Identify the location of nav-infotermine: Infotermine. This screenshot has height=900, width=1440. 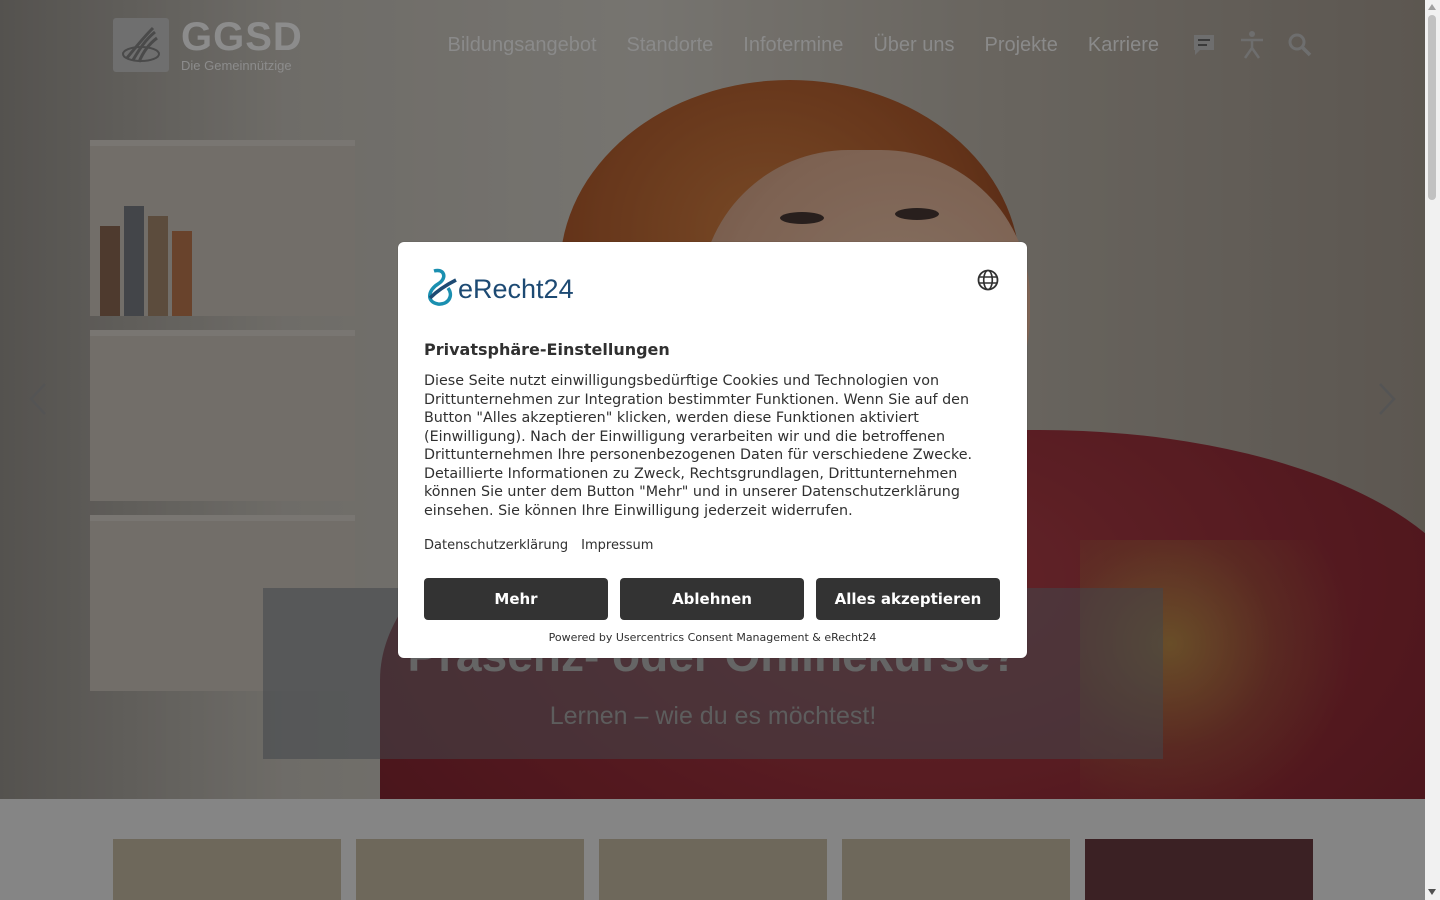
(793, 45).